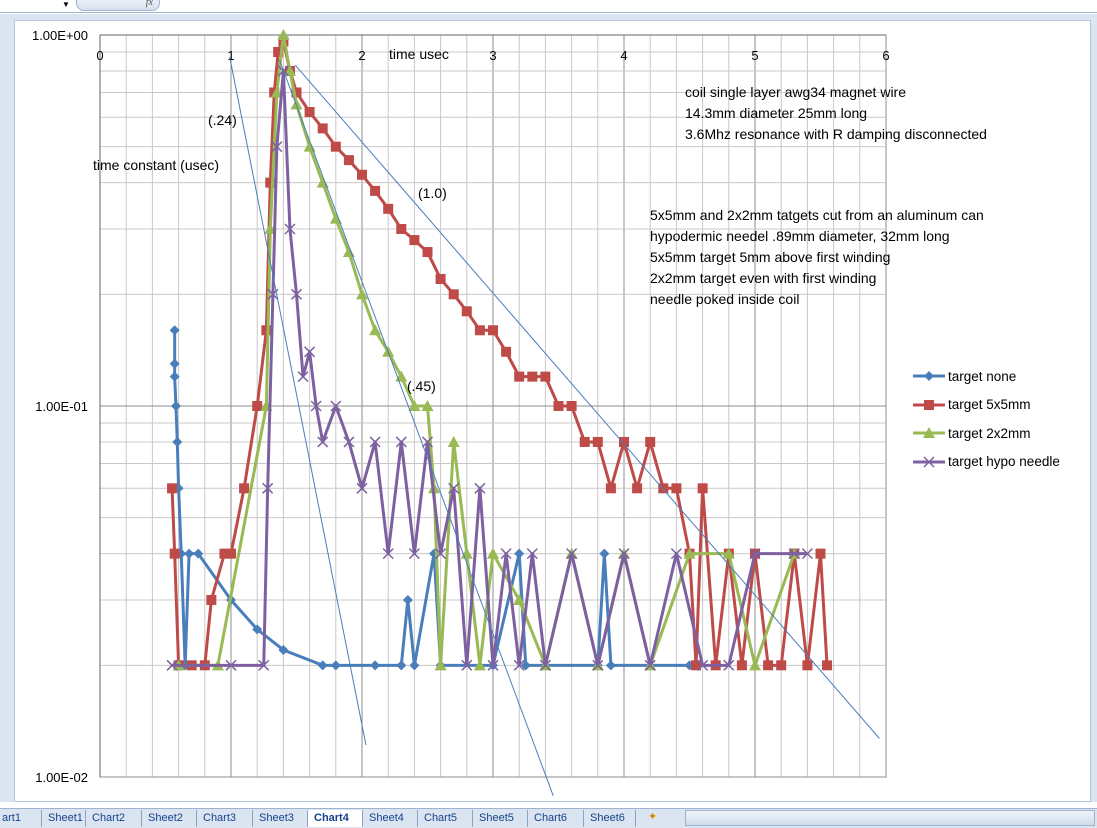 Image resolution: width=1097 pixels, height=828 pixels. What do you see at coordinates (989, 433) in the screenshot?
I see `legend-label: target 2x2mm` at bounding box center [989, 433].